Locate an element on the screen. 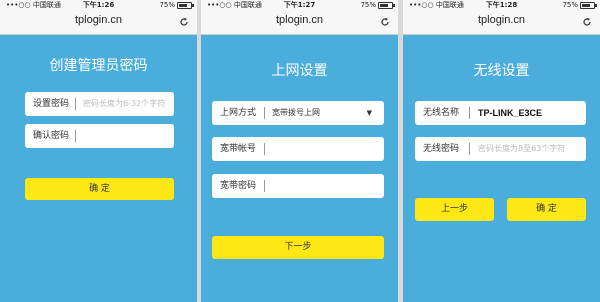  wireless-password-field: 无线密码 密码长度为8至63个字符 is located at coordinates (500, 149).